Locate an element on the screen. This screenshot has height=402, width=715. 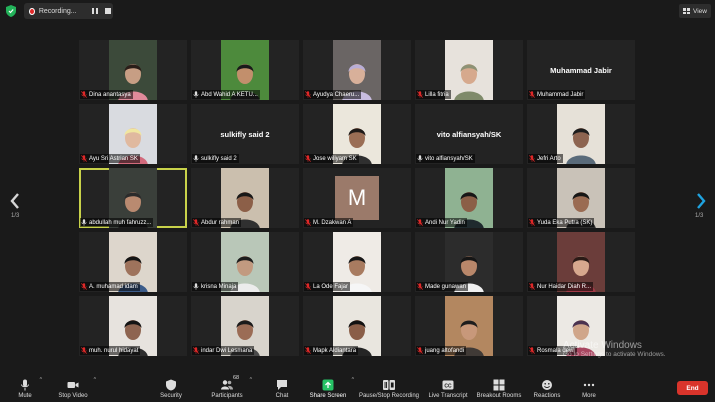
participant-name: Yuda Eka Putra (SK) is located at coordinates (565, 222).